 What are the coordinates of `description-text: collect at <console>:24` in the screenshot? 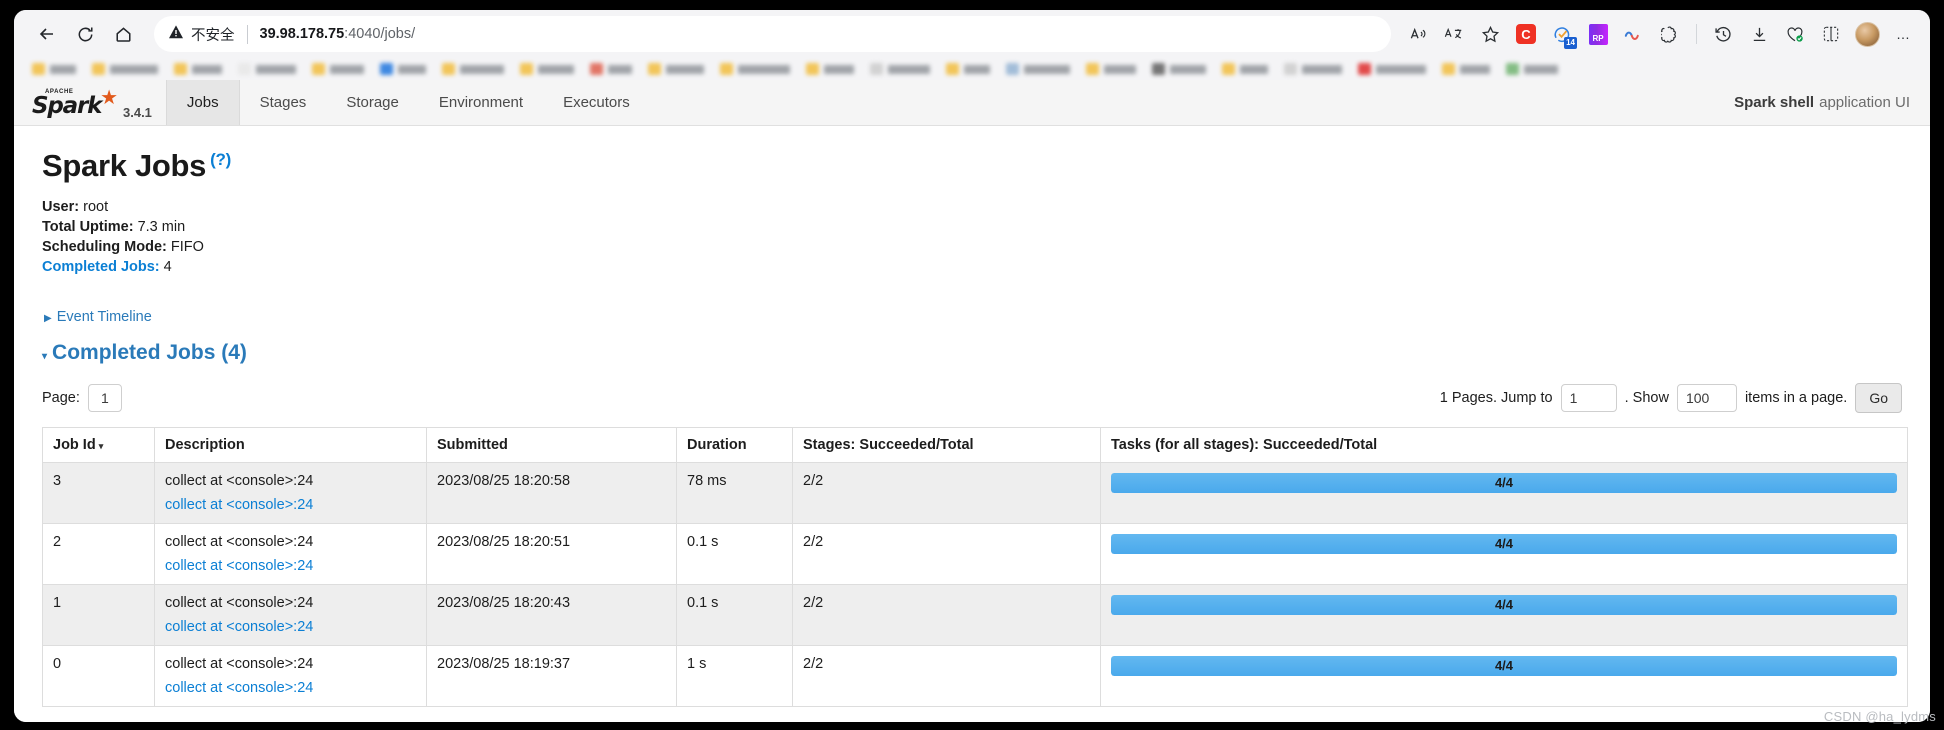 It's located at (239, 663).